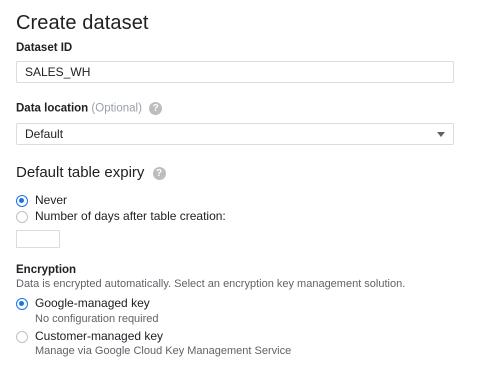 The width and height of the screenshot is (477, 380). Describe the element at coordinates (22, 337) in the screenshot. I see `customer-managed-key-radio` at that location.